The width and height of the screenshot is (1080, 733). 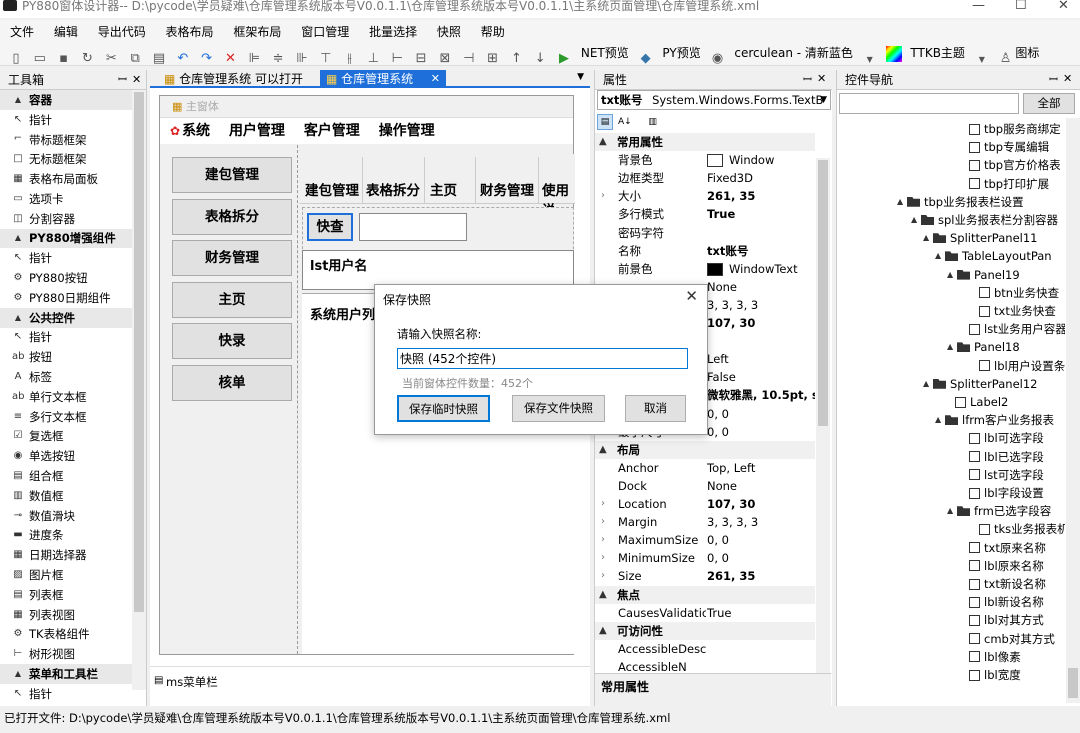 I want to click on nav-tree-item: tbp服务商绑定, so click(x=1015, y=129).